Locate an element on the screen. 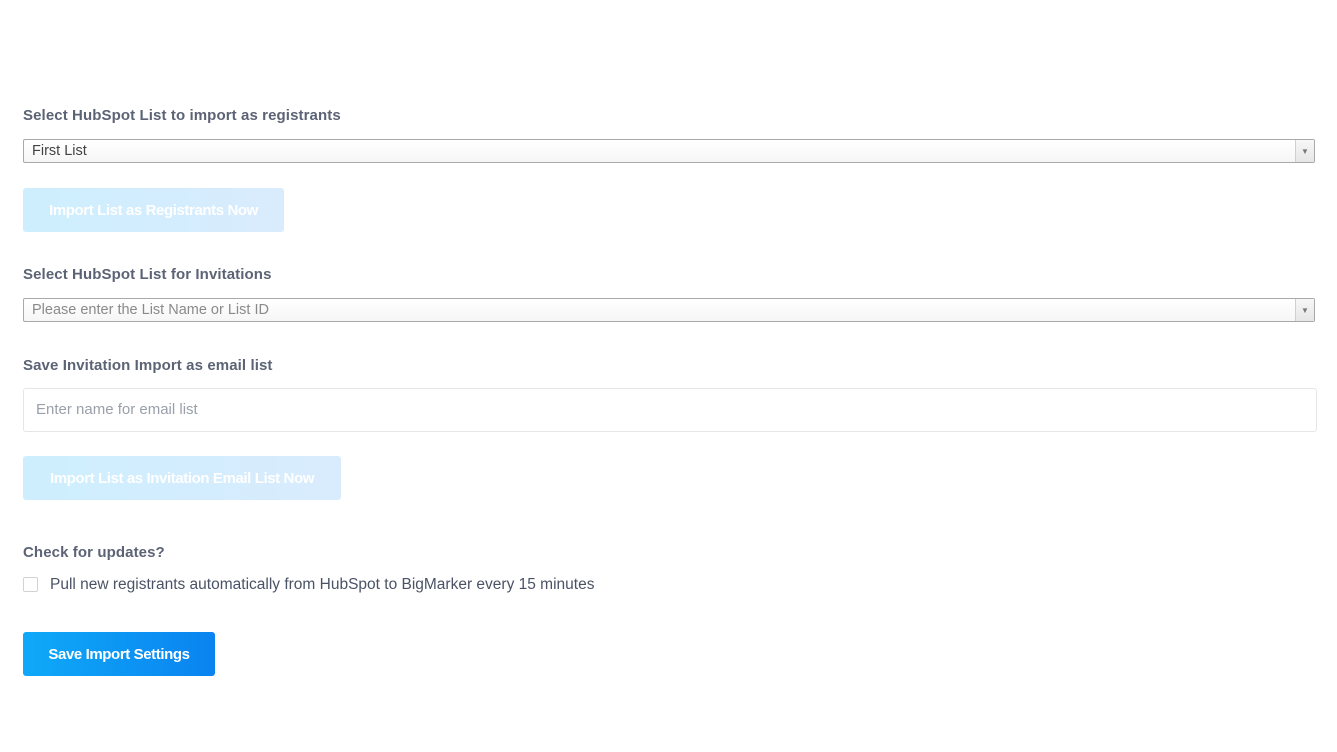  invitations-list-label: Select HubSpot List for Invitations is located at coordinates (147, 274).